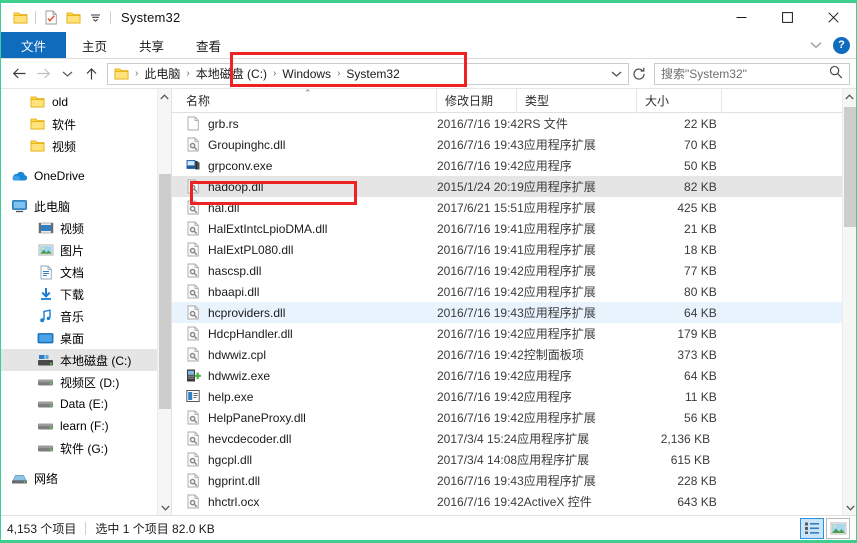 Image resolution: width=857 pixels, height=543 pixels. I want to click on table-row: hascsp.dll 2016/7/16 19:42 应用程序扩展 77 KB, so click(514, 270).